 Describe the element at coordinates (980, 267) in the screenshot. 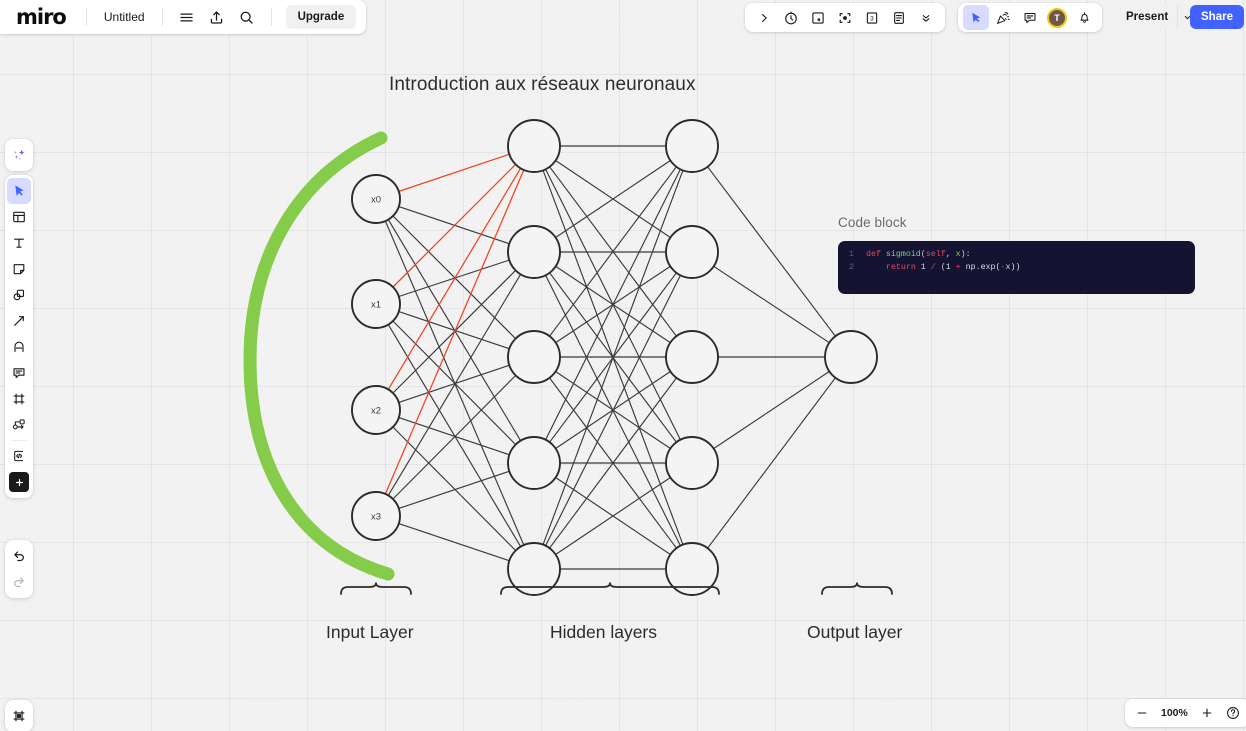

I see `code-token: np.exp(` at that location.